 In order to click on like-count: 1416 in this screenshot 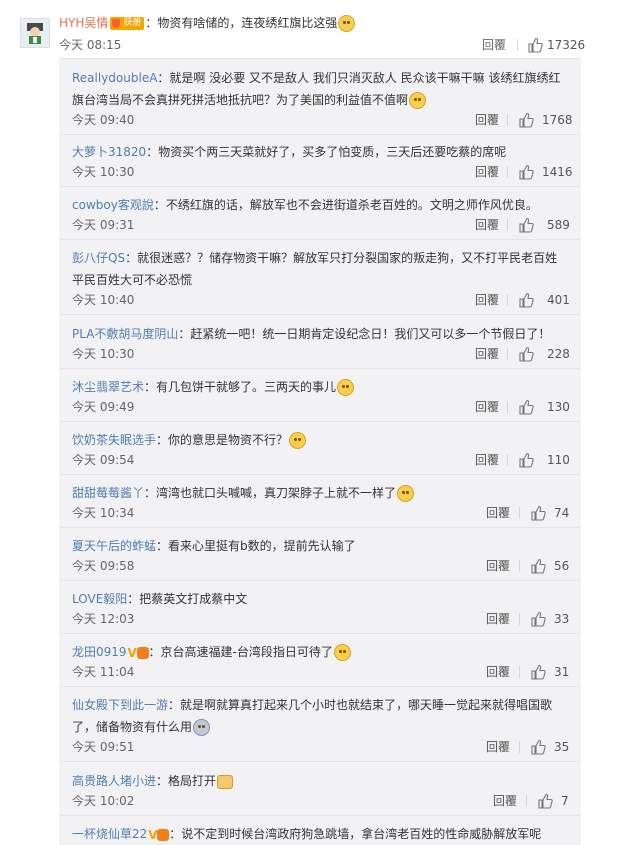, I will do `click(557, 172)`.